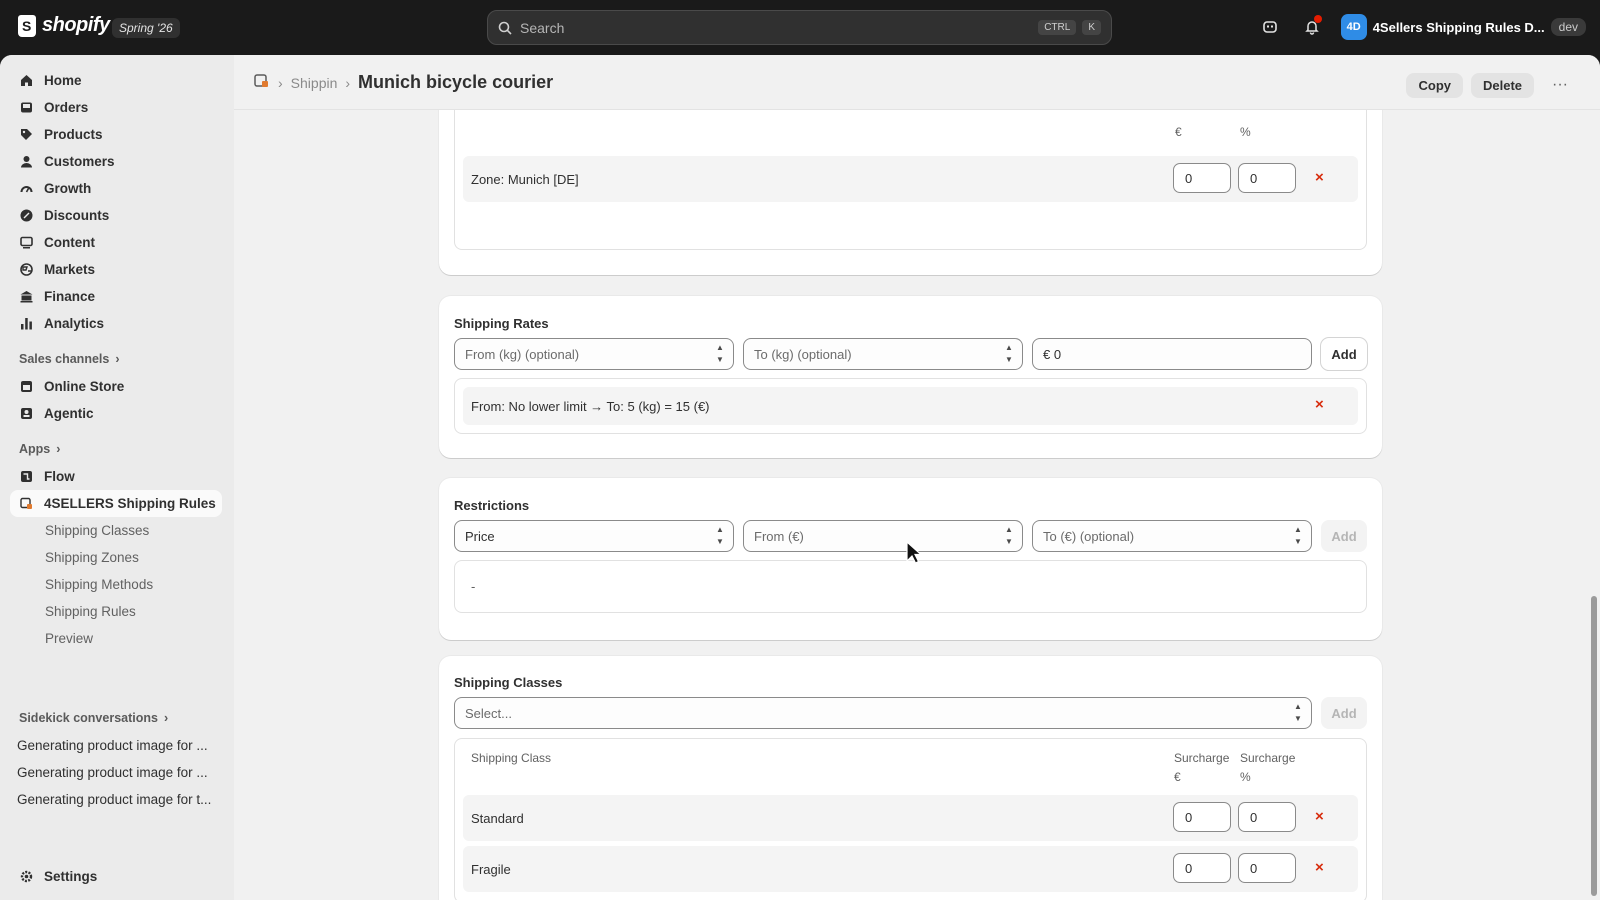 This screenshot has height=900, width=1600. I want to click on delete-button: Delete, so click(1502, 85).